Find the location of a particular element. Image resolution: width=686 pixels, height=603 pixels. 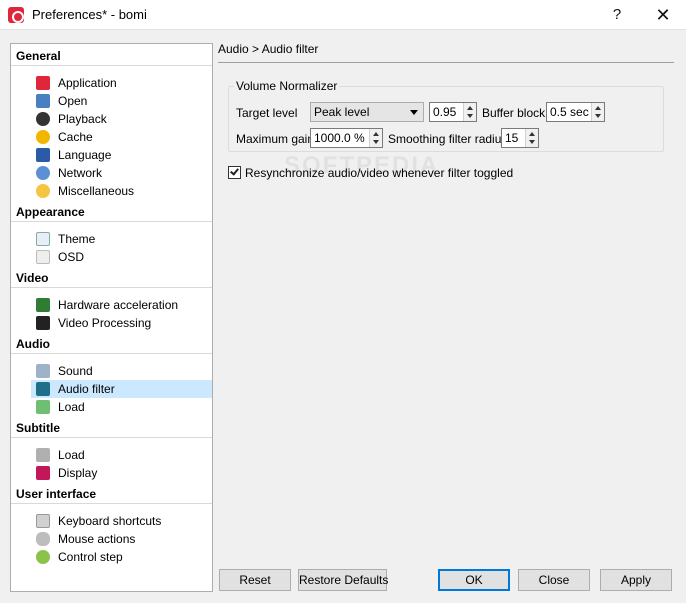

sidebar-item-label: Hardware acceleration is located at coordinates (118, 305).